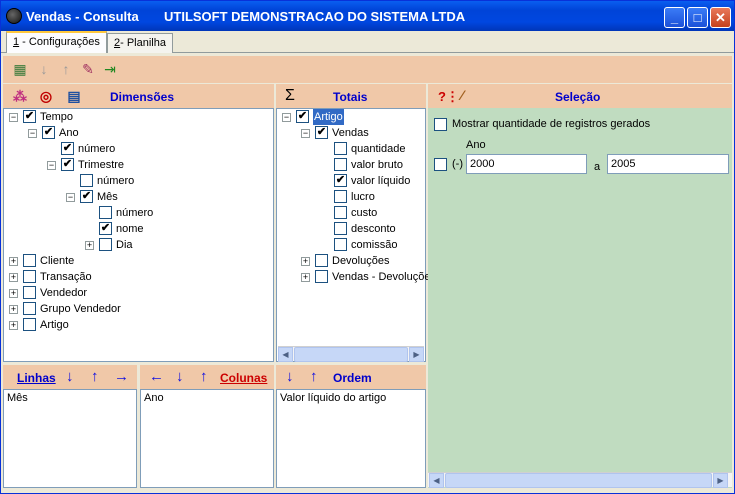 The image size is (735, 494). I want to click on tree-node: + Transação, so click(138, 277).